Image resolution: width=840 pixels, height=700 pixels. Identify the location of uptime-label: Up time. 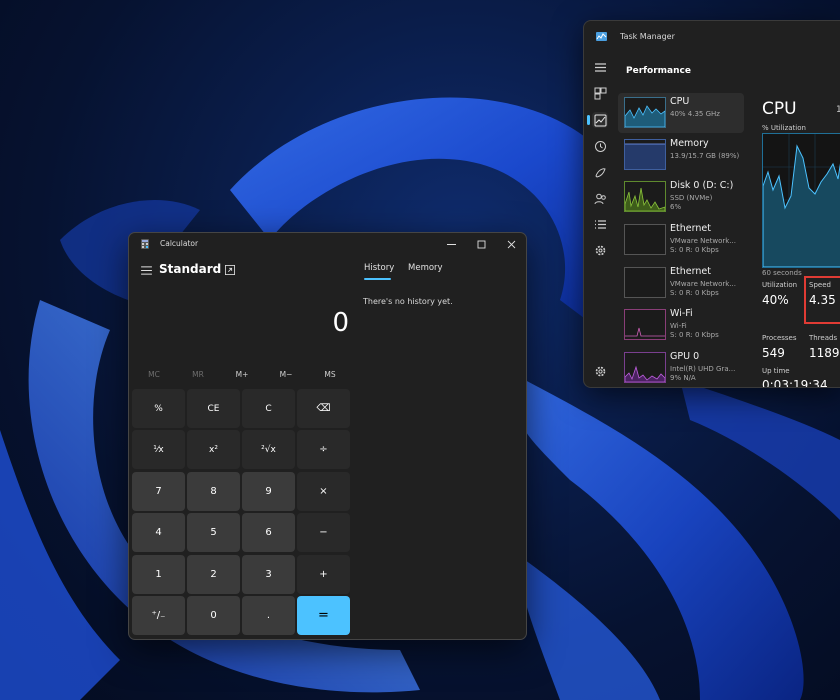
(776, 371).